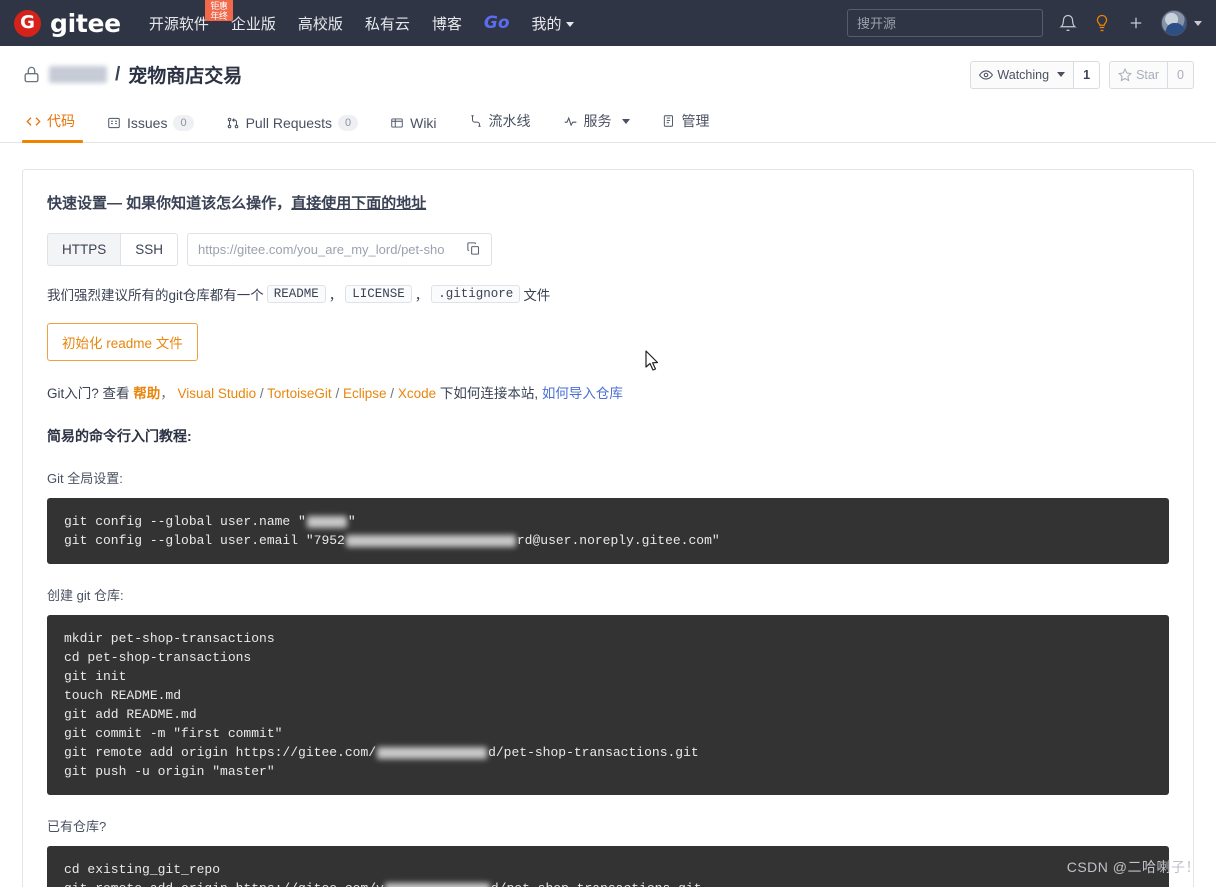 The image size is (1216, 887). I want to click on eclipse-link: Eclipse, so click(365, 393).